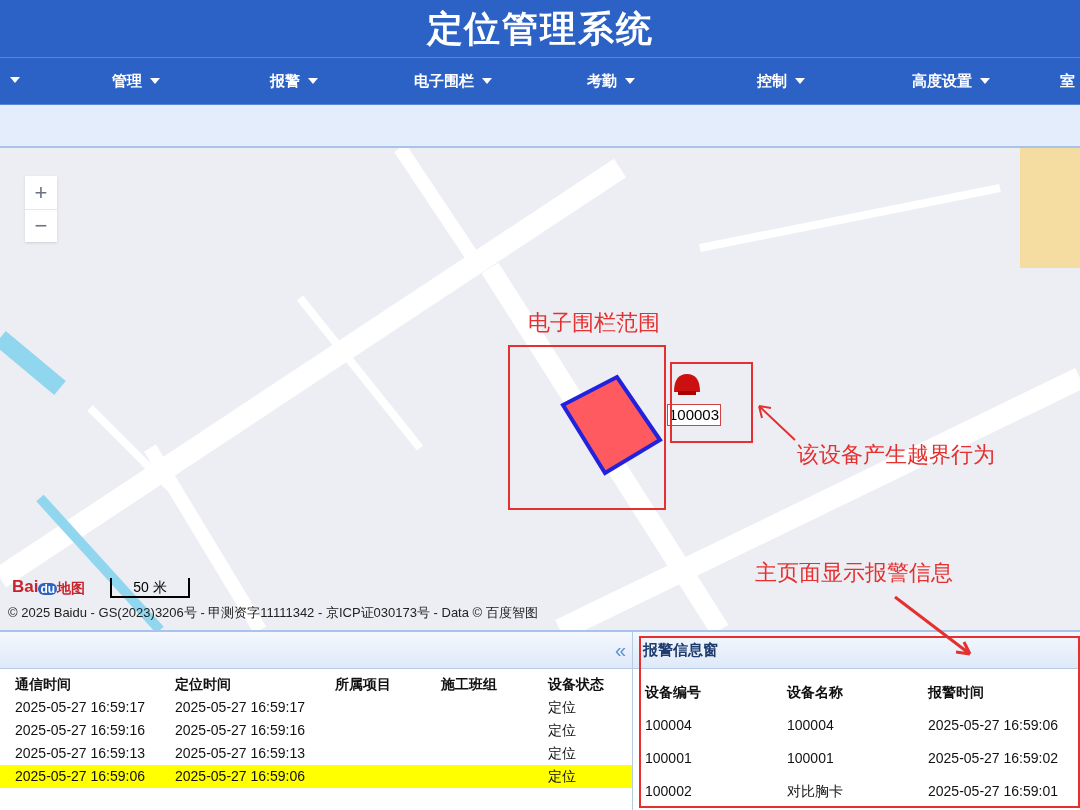 The image size is (1080, 810). What do you see at coordinates (203, 684) in the screenshot?
I see `column-header: 定位时间` at bounding box center [203, 684].